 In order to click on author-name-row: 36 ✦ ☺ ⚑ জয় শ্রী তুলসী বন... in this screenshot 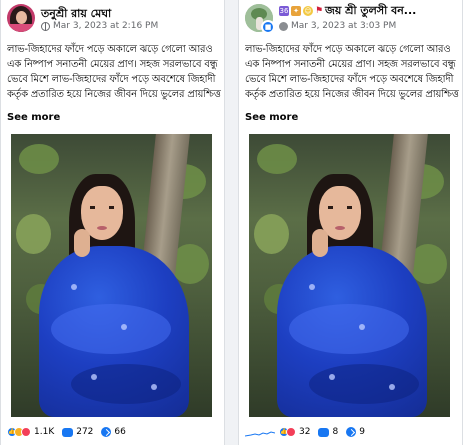, I will do `click(347, 11)`.